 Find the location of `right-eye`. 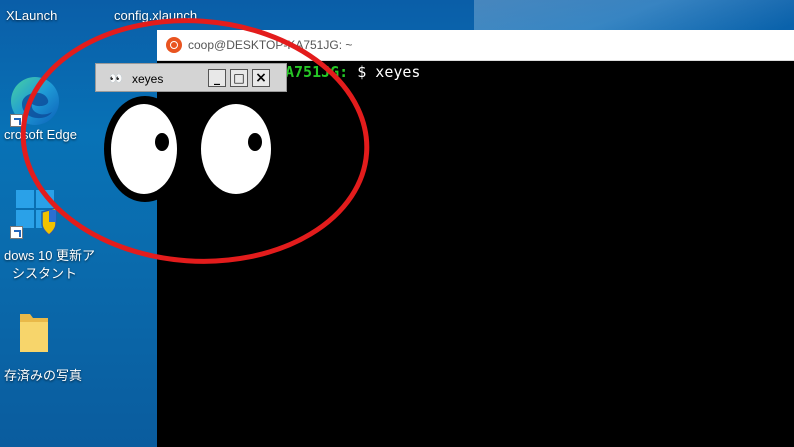

right-eye is located at coordinates (236, 149).